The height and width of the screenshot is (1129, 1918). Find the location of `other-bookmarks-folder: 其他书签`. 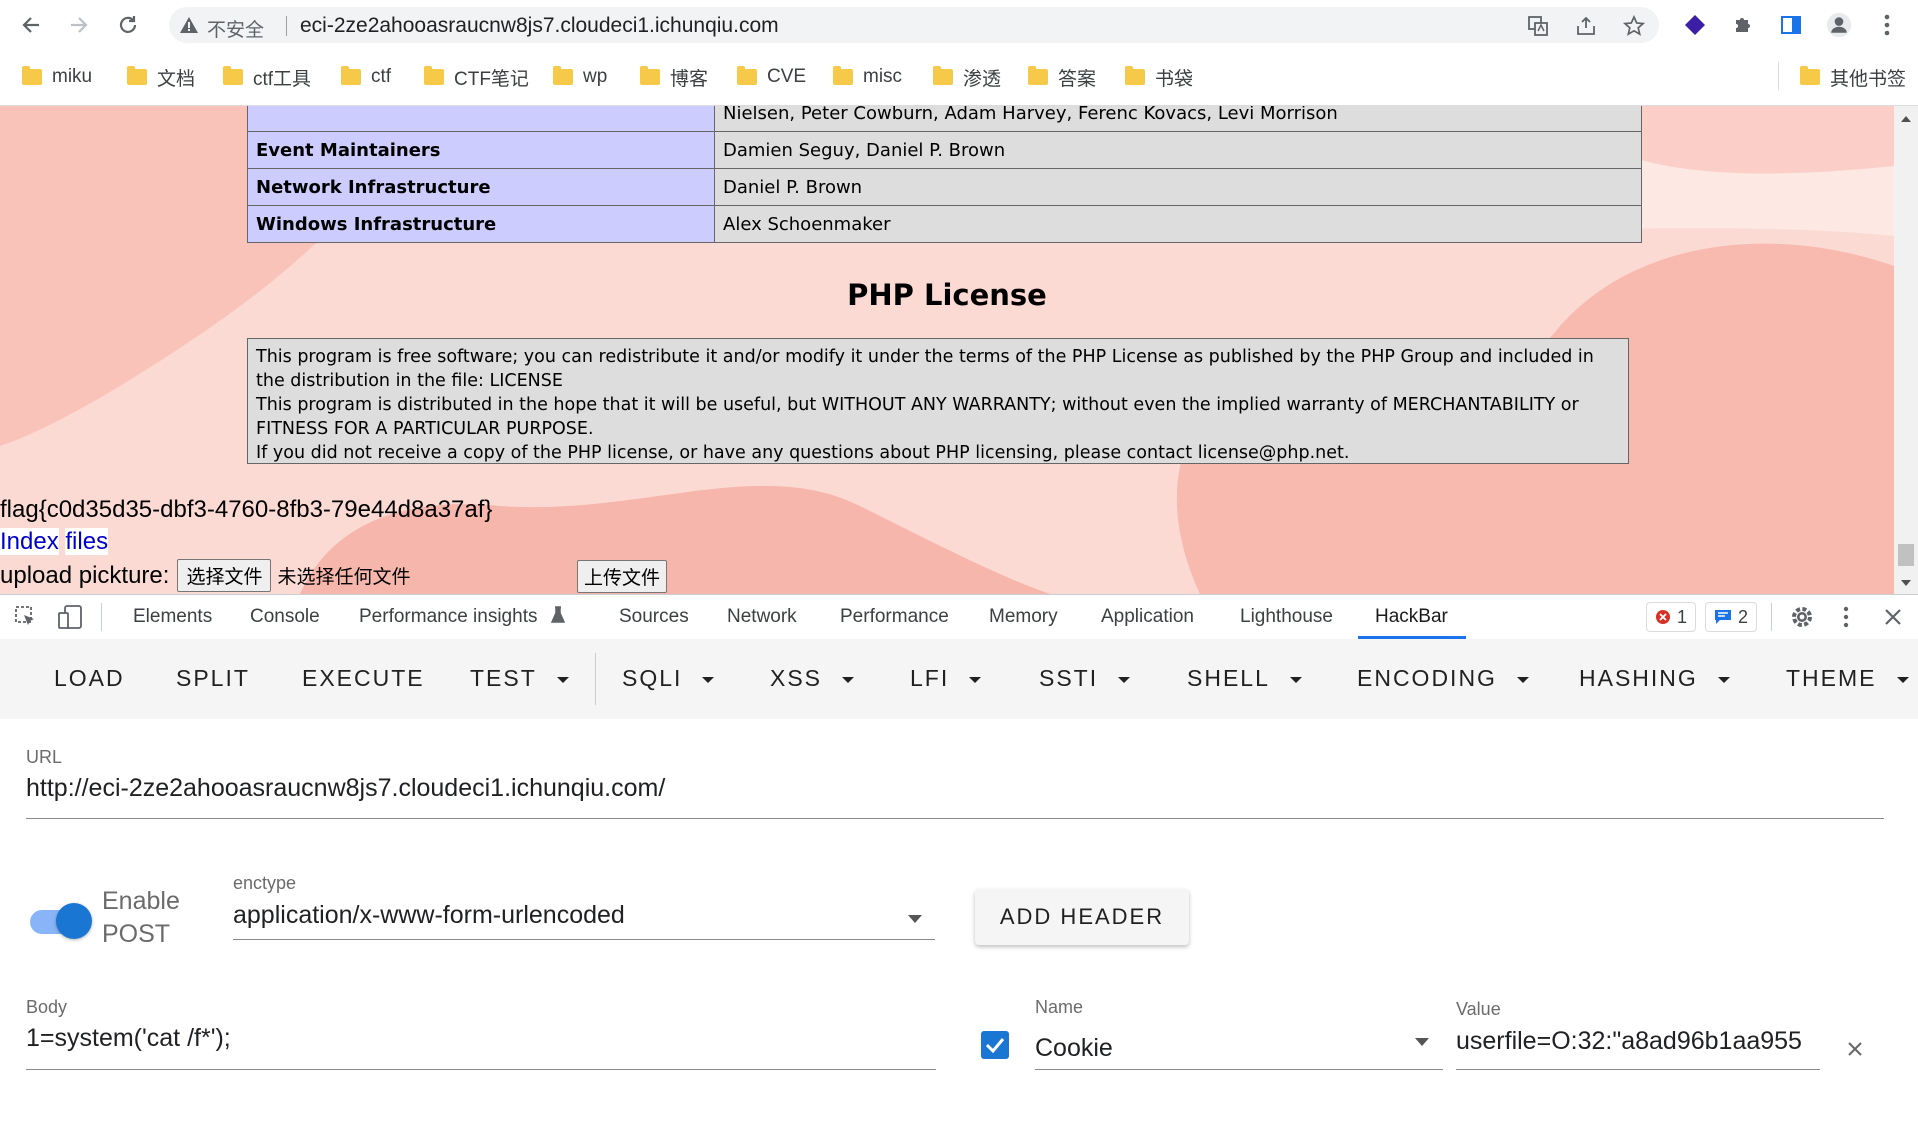

other-bookmarks-folder: 其他书签 is located at coordinates (1853, 77).